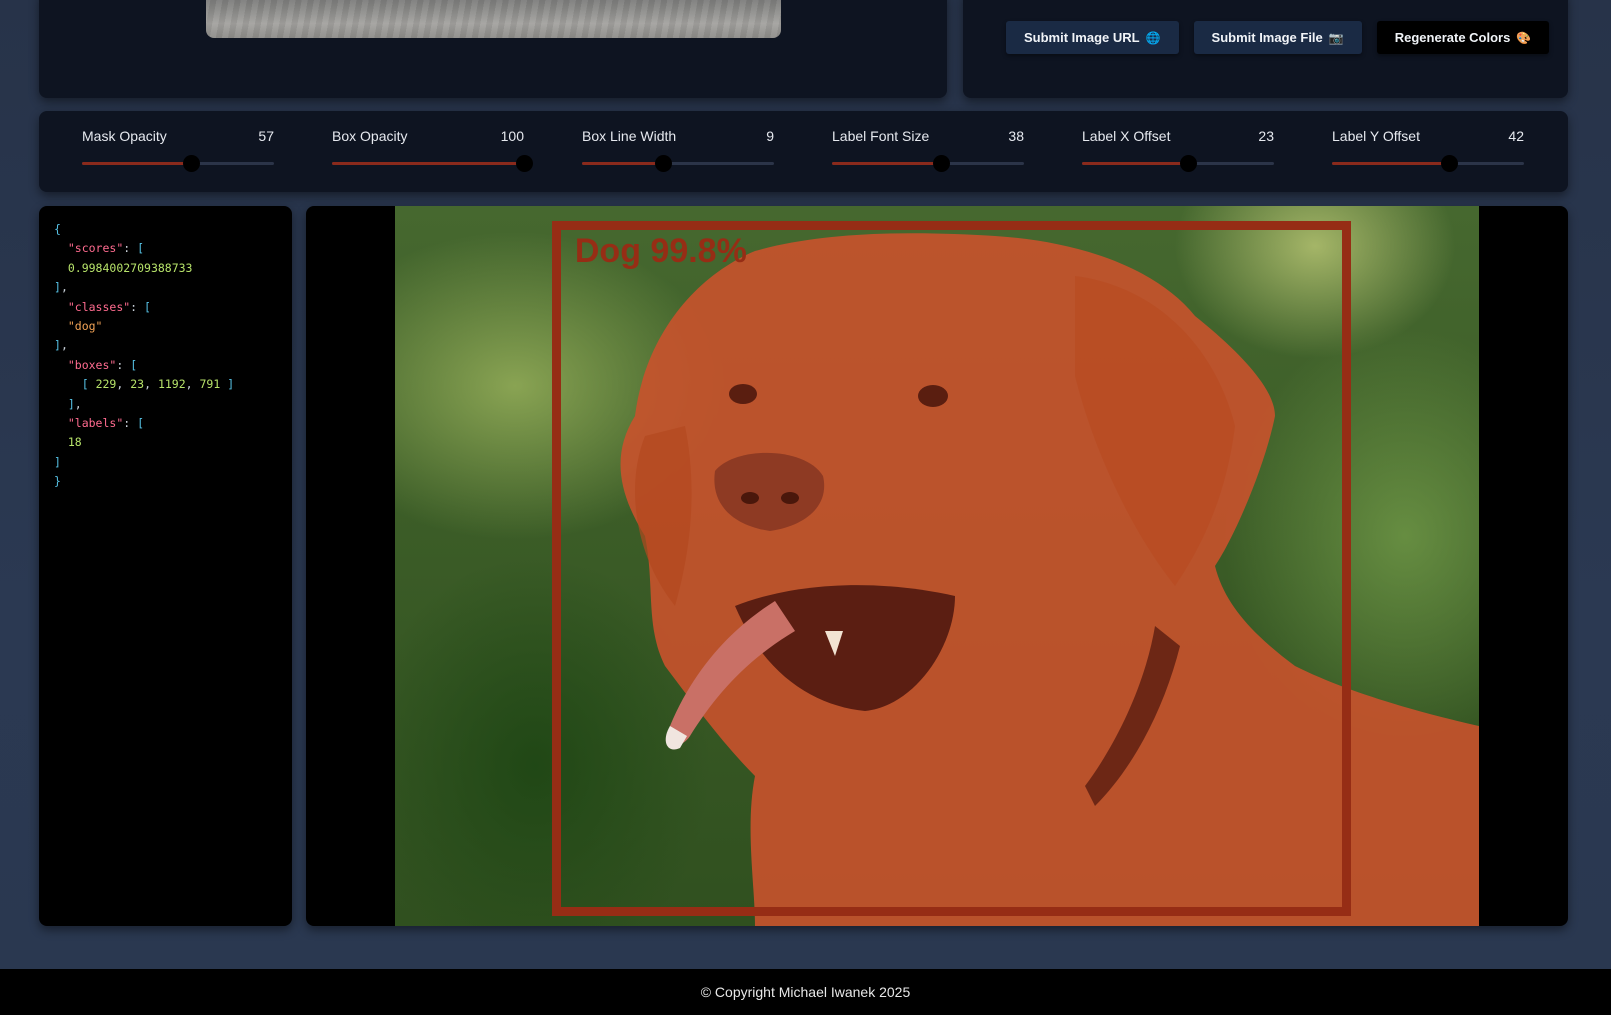 This screenshot has height=1015, width=1611. I want to click on box-opacity-slider-thumb, so click(524, 163).